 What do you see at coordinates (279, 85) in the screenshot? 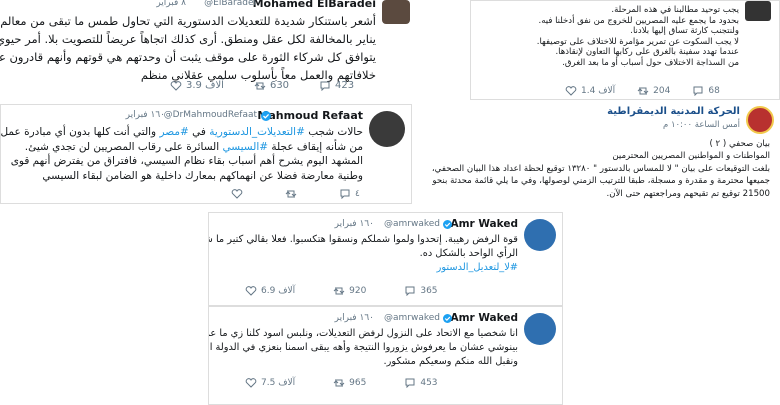
I see `retweet-count: 630` at bounding box center [279, 85].